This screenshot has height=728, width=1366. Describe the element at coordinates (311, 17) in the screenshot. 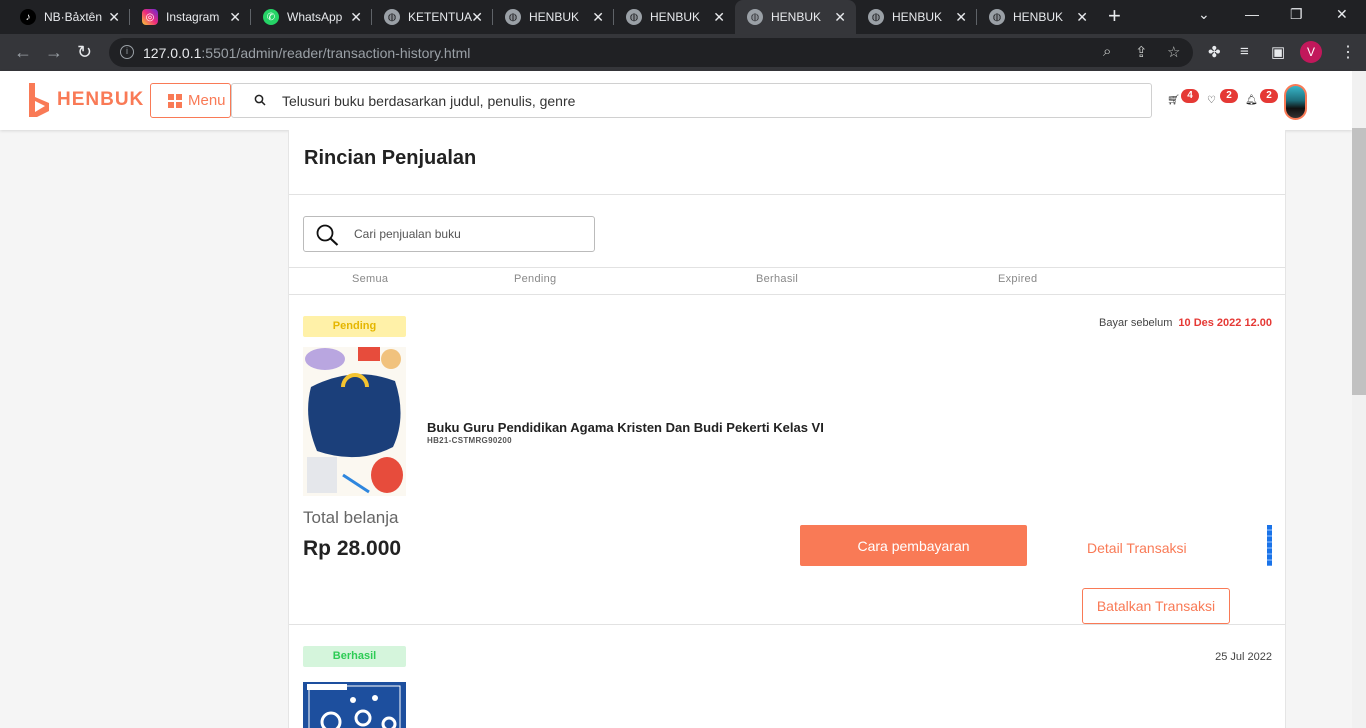

I see `browser-tab: ✆ WhatsApp ✕` at that location.